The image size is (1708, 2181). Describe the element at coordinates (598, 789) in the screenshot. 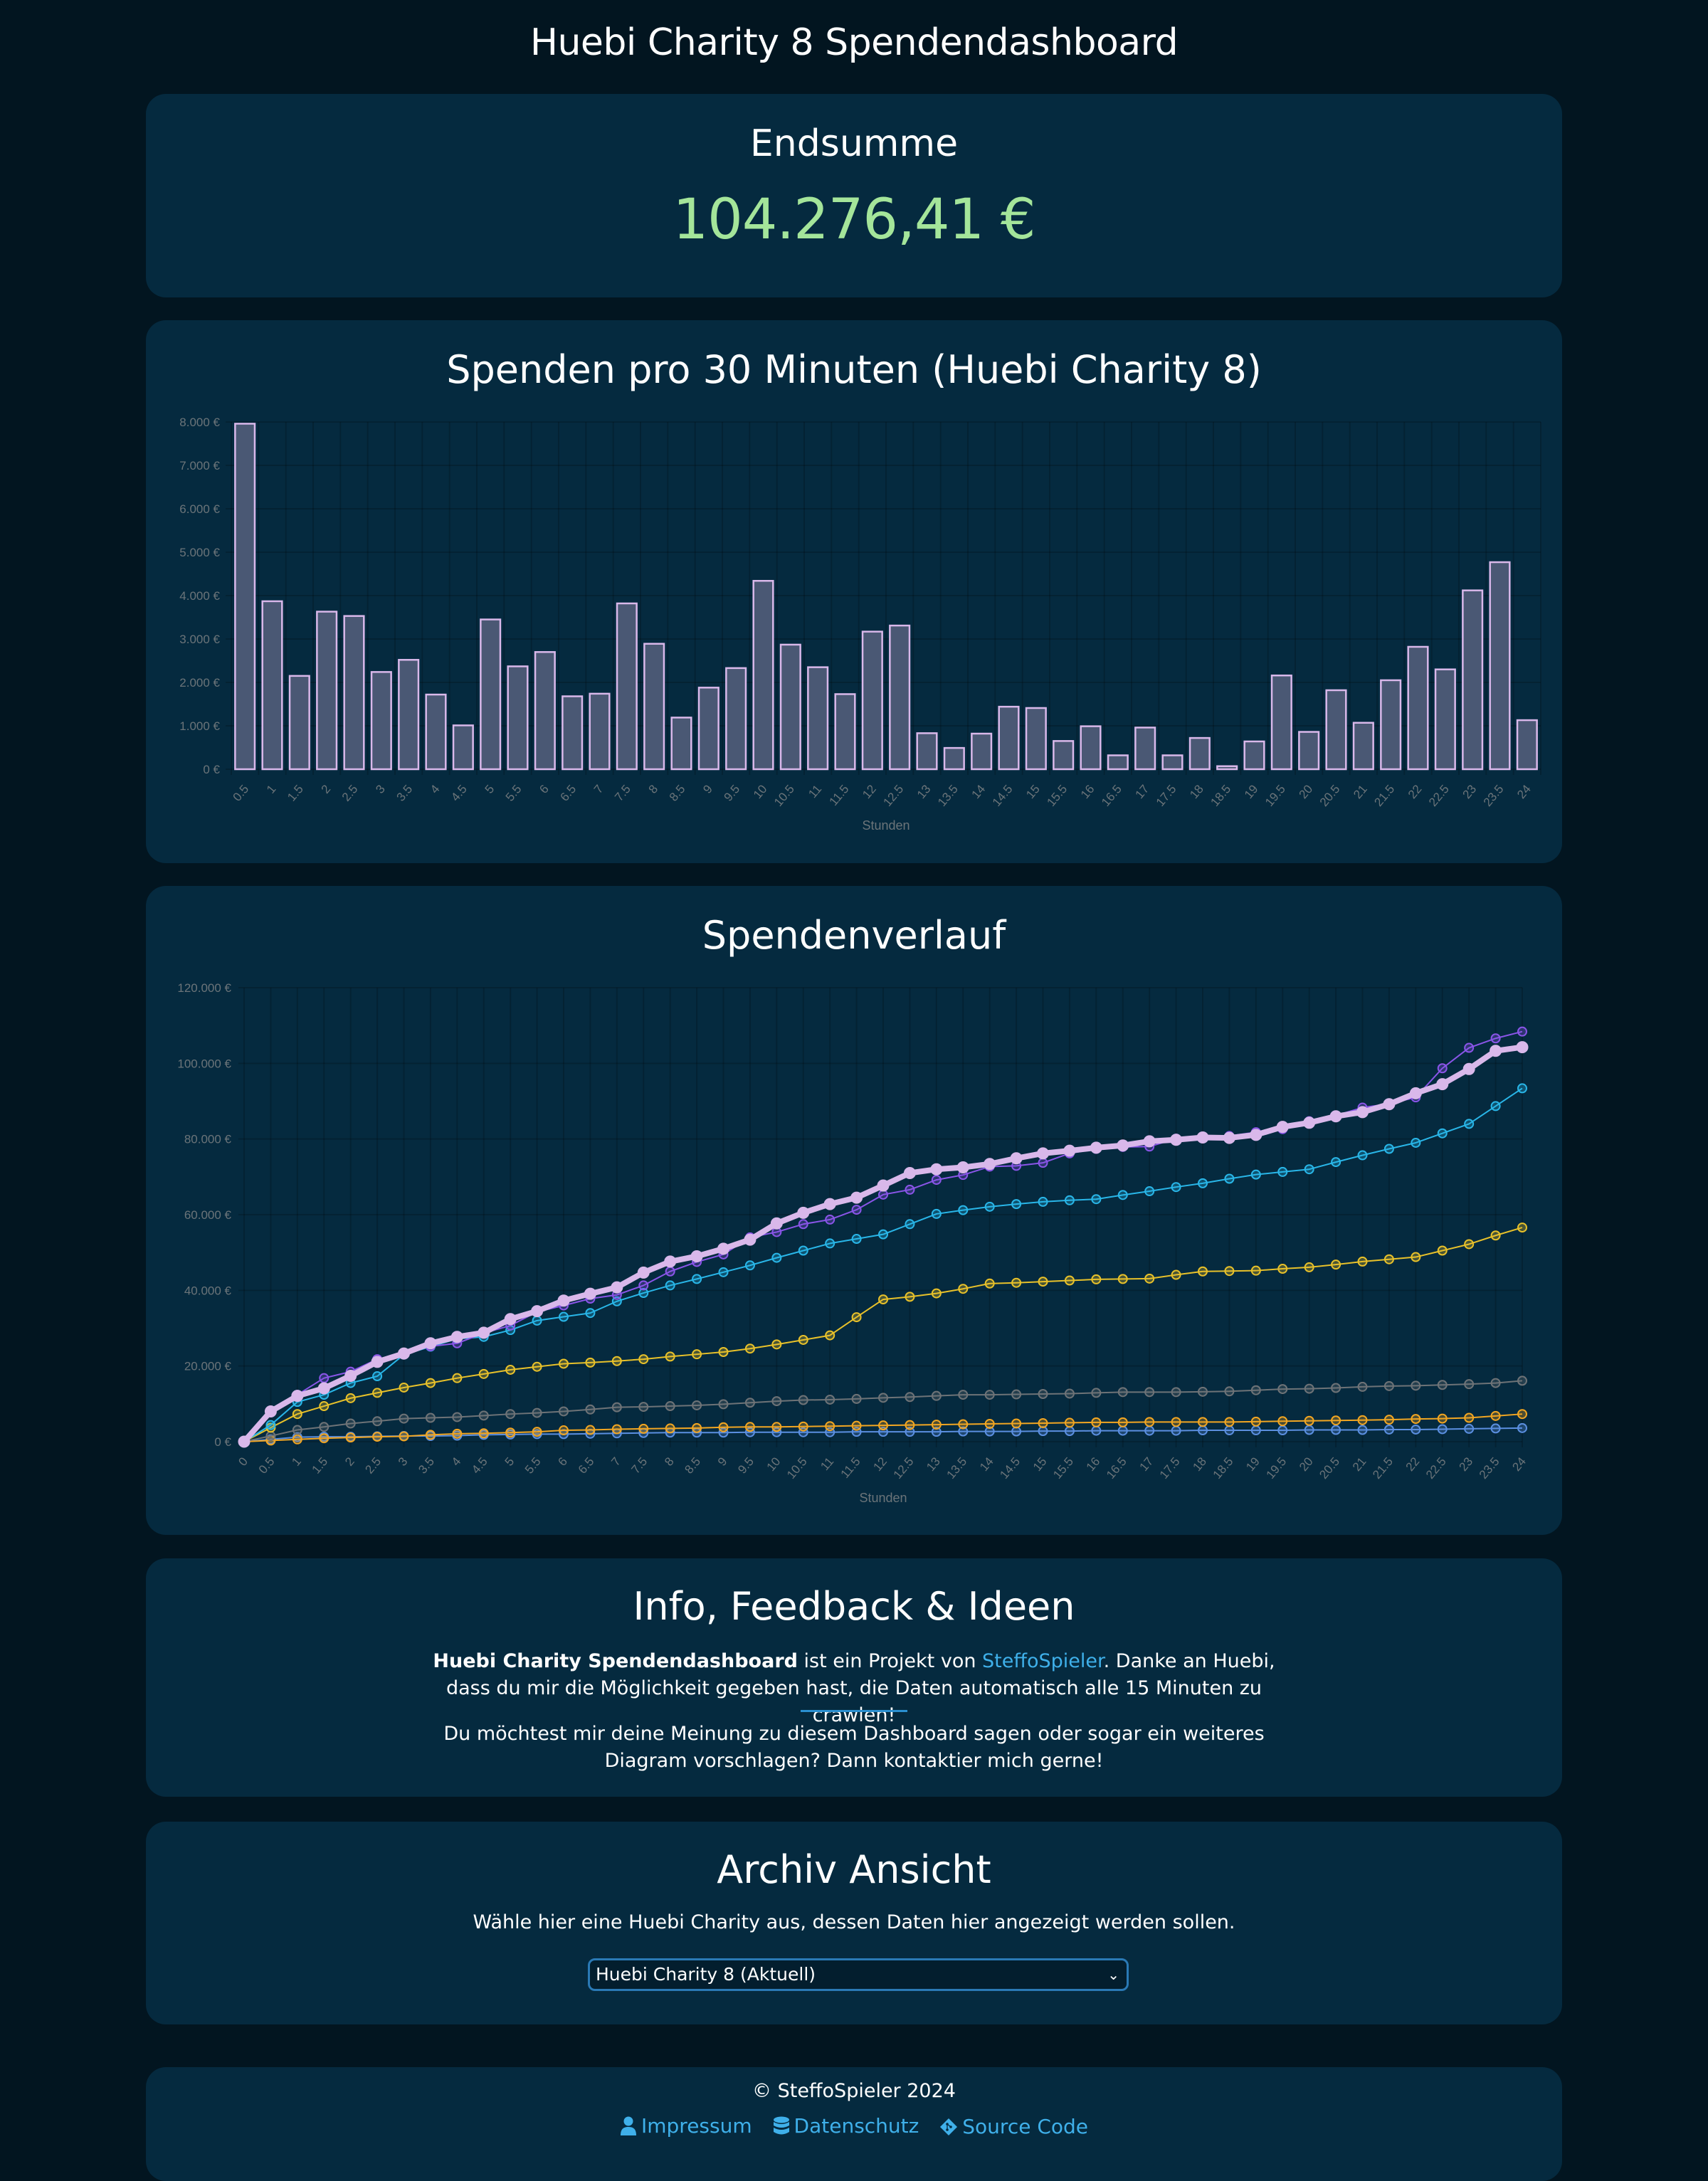

I see `x-tick-label: 7` at that location.